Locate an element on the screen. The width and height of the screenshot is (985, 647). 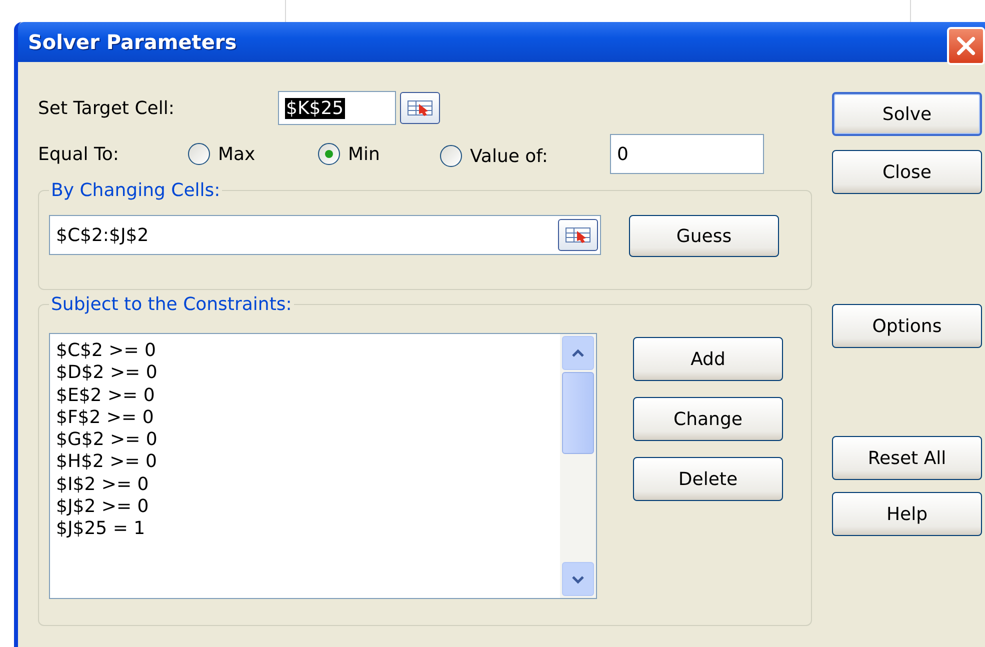
dialog-button: Solve is located at coordinates (907, 114).